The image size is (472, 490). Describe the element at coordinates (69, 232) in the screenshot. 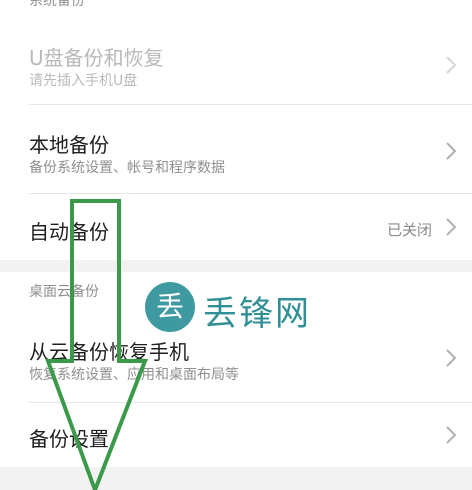

I see `auto-backup-title: 自动备份` at that location.